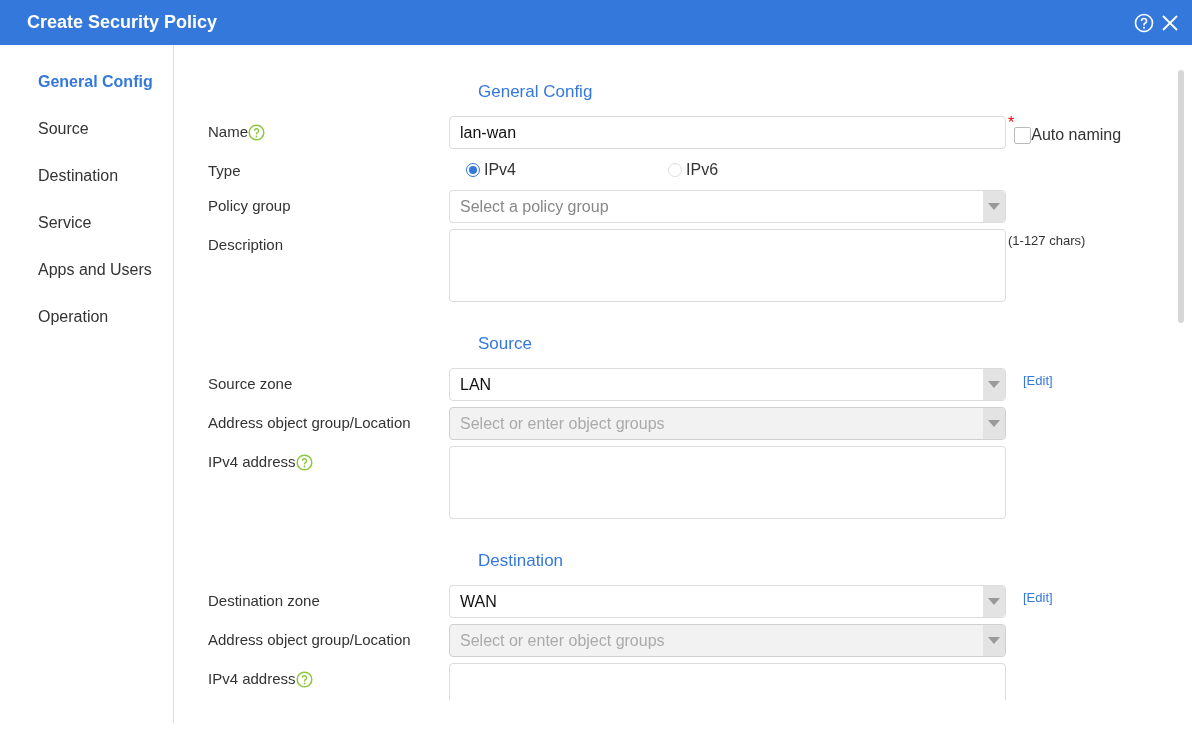  I want to click on section-heading: Destination, so click(521, 561).